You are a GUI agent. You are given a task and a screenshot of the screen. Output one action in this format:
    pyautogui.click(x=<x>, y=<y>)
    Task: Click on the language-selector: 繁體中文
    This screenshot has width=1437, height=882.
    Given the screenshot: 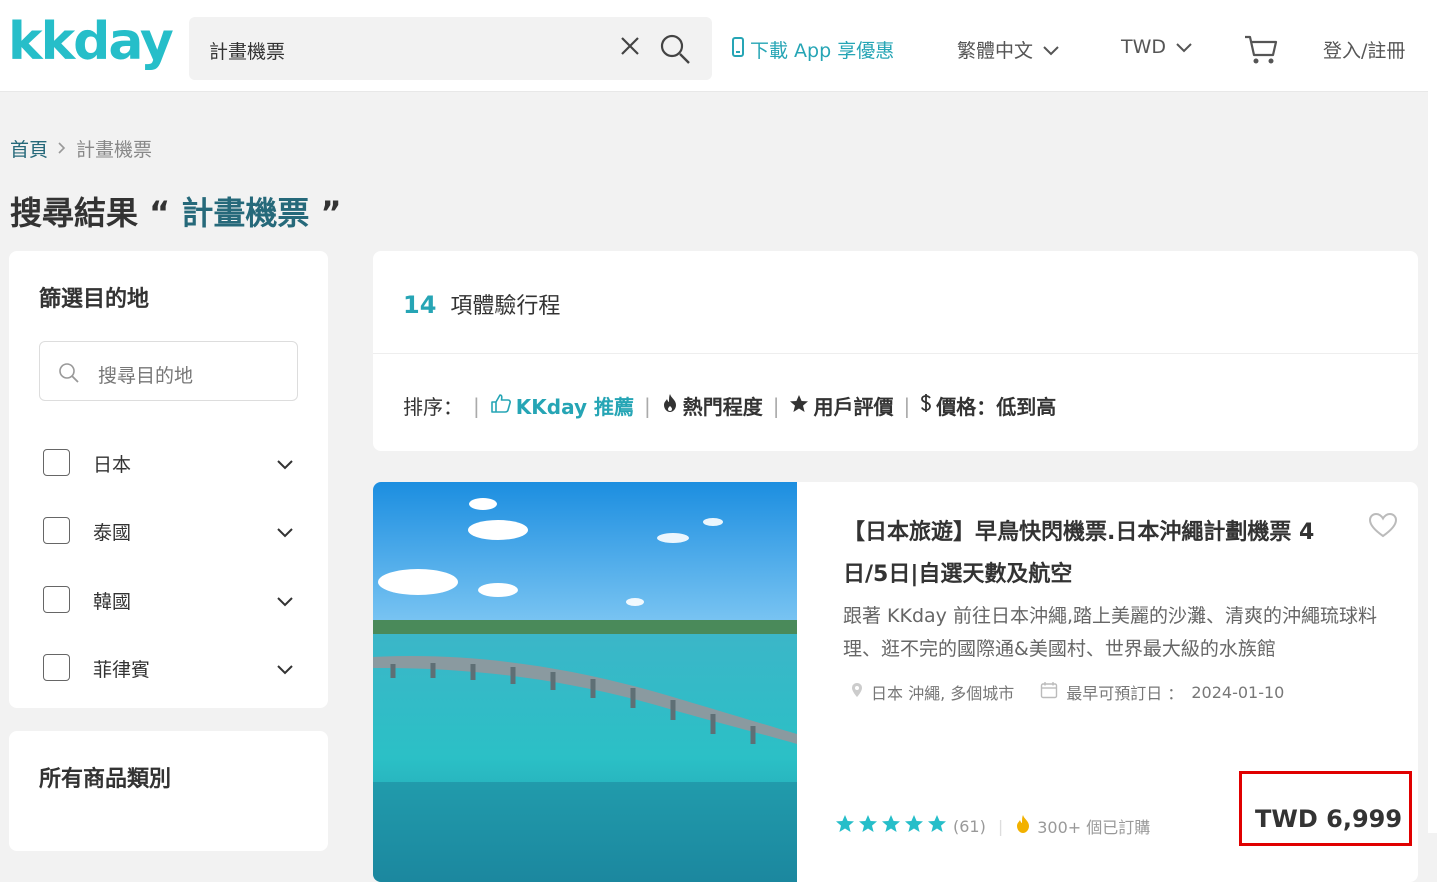 What is the action you would take?
    pyautogui.click(x=1008, y=49)
    